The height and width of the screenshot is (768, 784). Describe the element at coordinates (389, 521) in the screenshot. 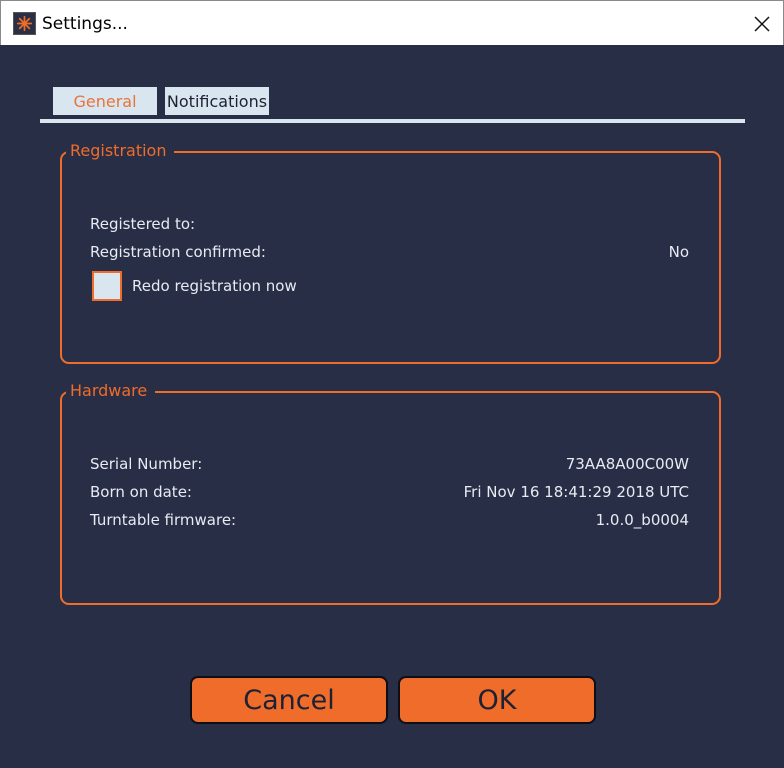

I see `turntable-firmware-row: Turntable firmware: 1.0.0_b0004` at that location.